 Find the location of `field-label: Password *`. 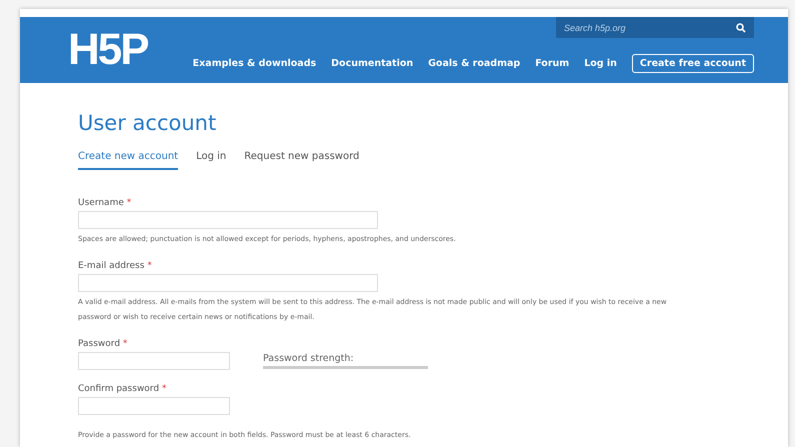

field-label: Password * is located at coordinates (103, 344).